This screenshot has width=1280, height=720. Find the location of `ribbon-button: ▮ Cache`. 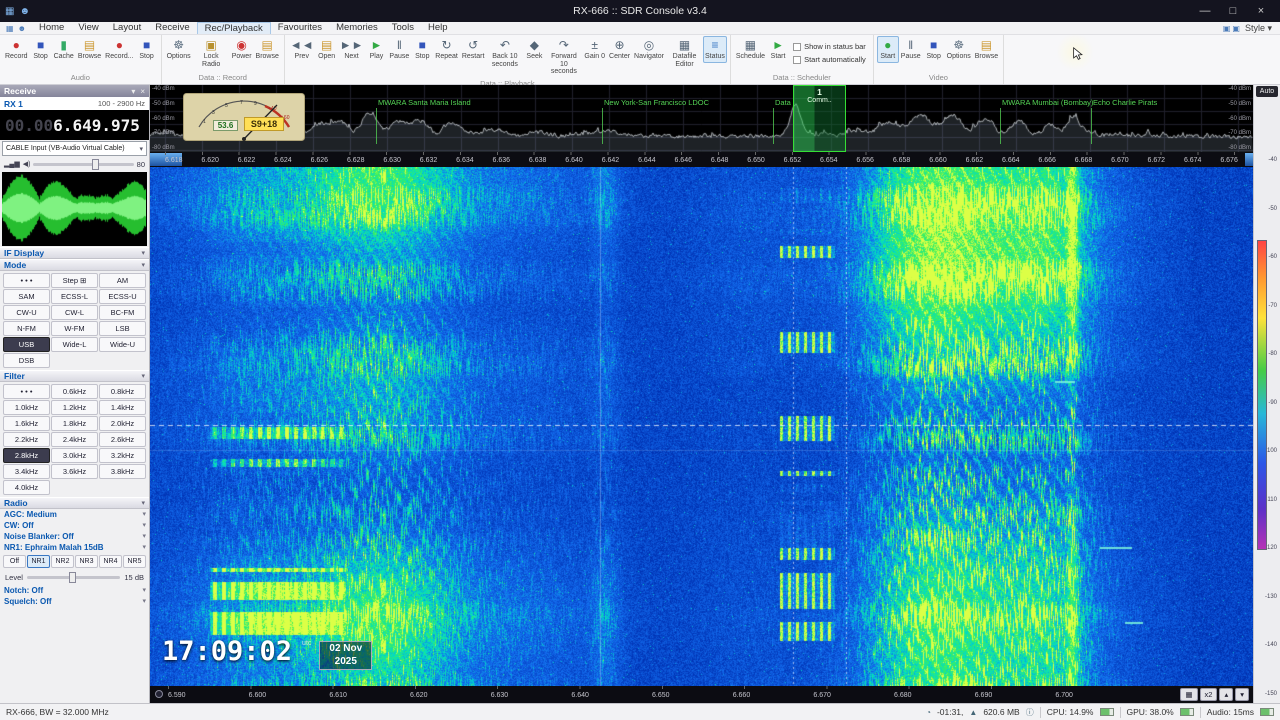

ribbon-button: ▮ Cache is located at coordinates (64, 49).